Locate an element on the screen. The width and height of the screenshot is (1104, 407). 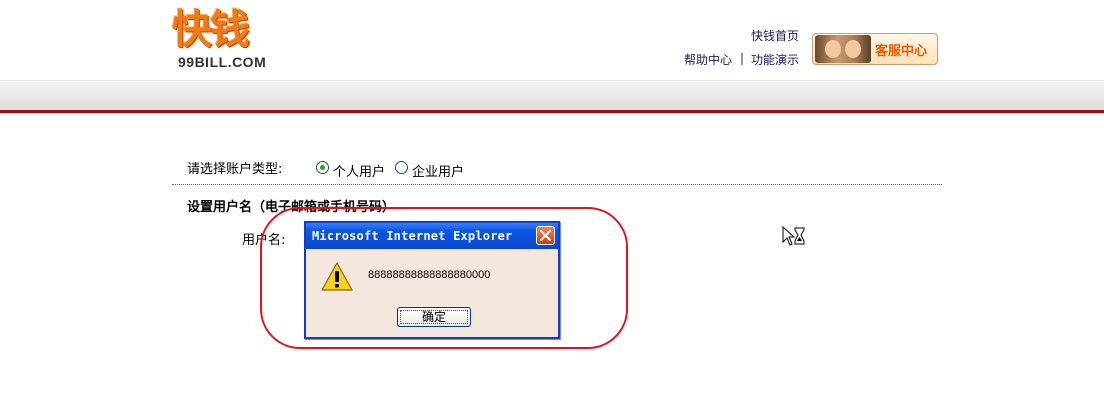
feature-demo-link: 功能演示 is located at coordinates (775, 59).